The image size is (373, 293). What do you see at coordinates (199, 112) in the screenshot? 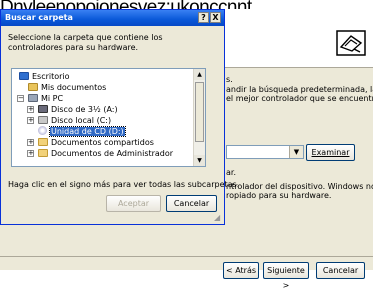
I see `scroll-thumb` at bounding box center [199, 112].